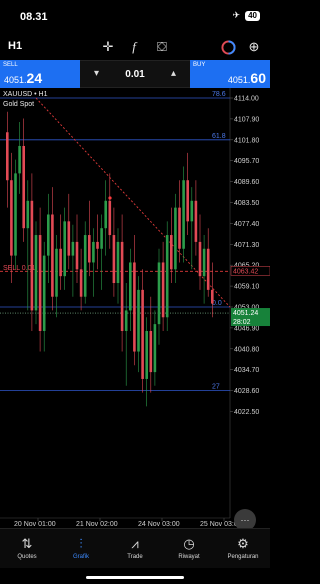 The height and width of the screenshot is (584, 320). What do you see at coordinates (236, 15) in the screenshot?
I see `airplane-icon: ✈` at bounding box center [236, 15].